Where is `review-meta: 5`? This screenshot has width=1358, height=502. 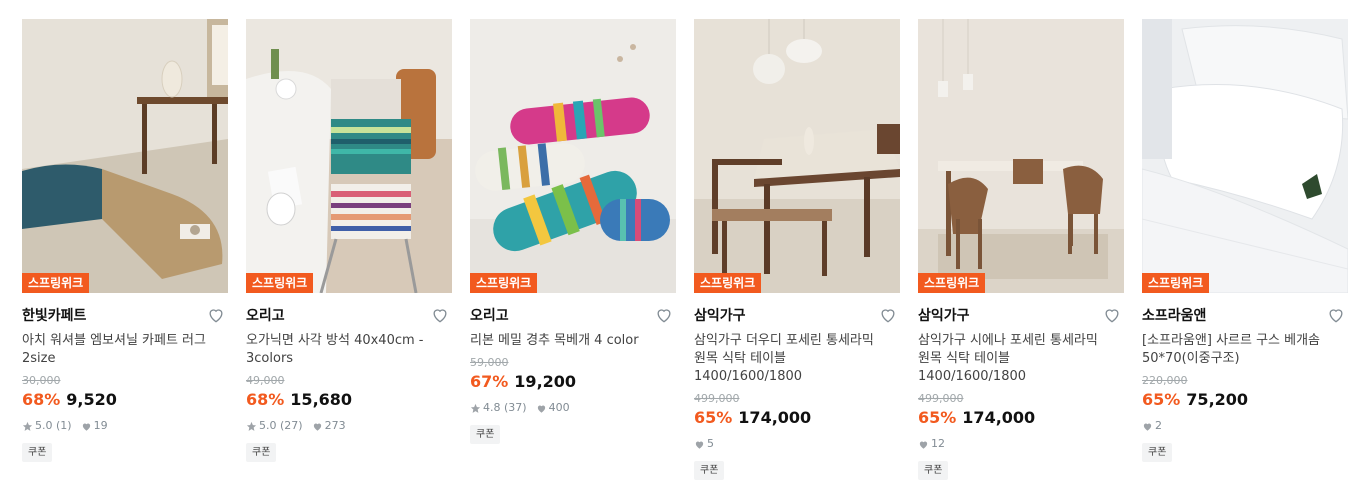
review-meta: 5 is located at coordinates (797, 444).